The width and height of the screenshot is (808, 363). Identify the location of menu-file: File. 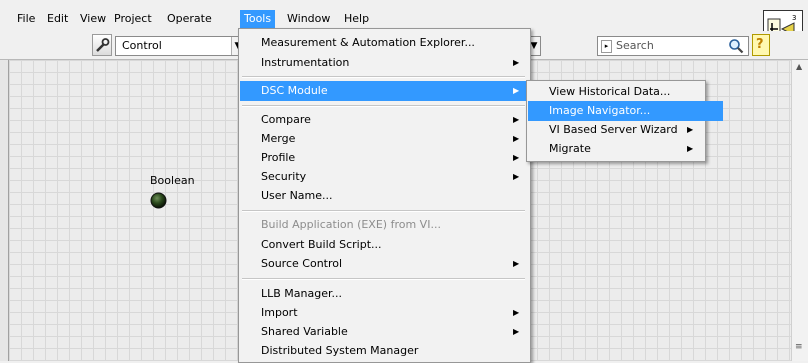
(26, 19).